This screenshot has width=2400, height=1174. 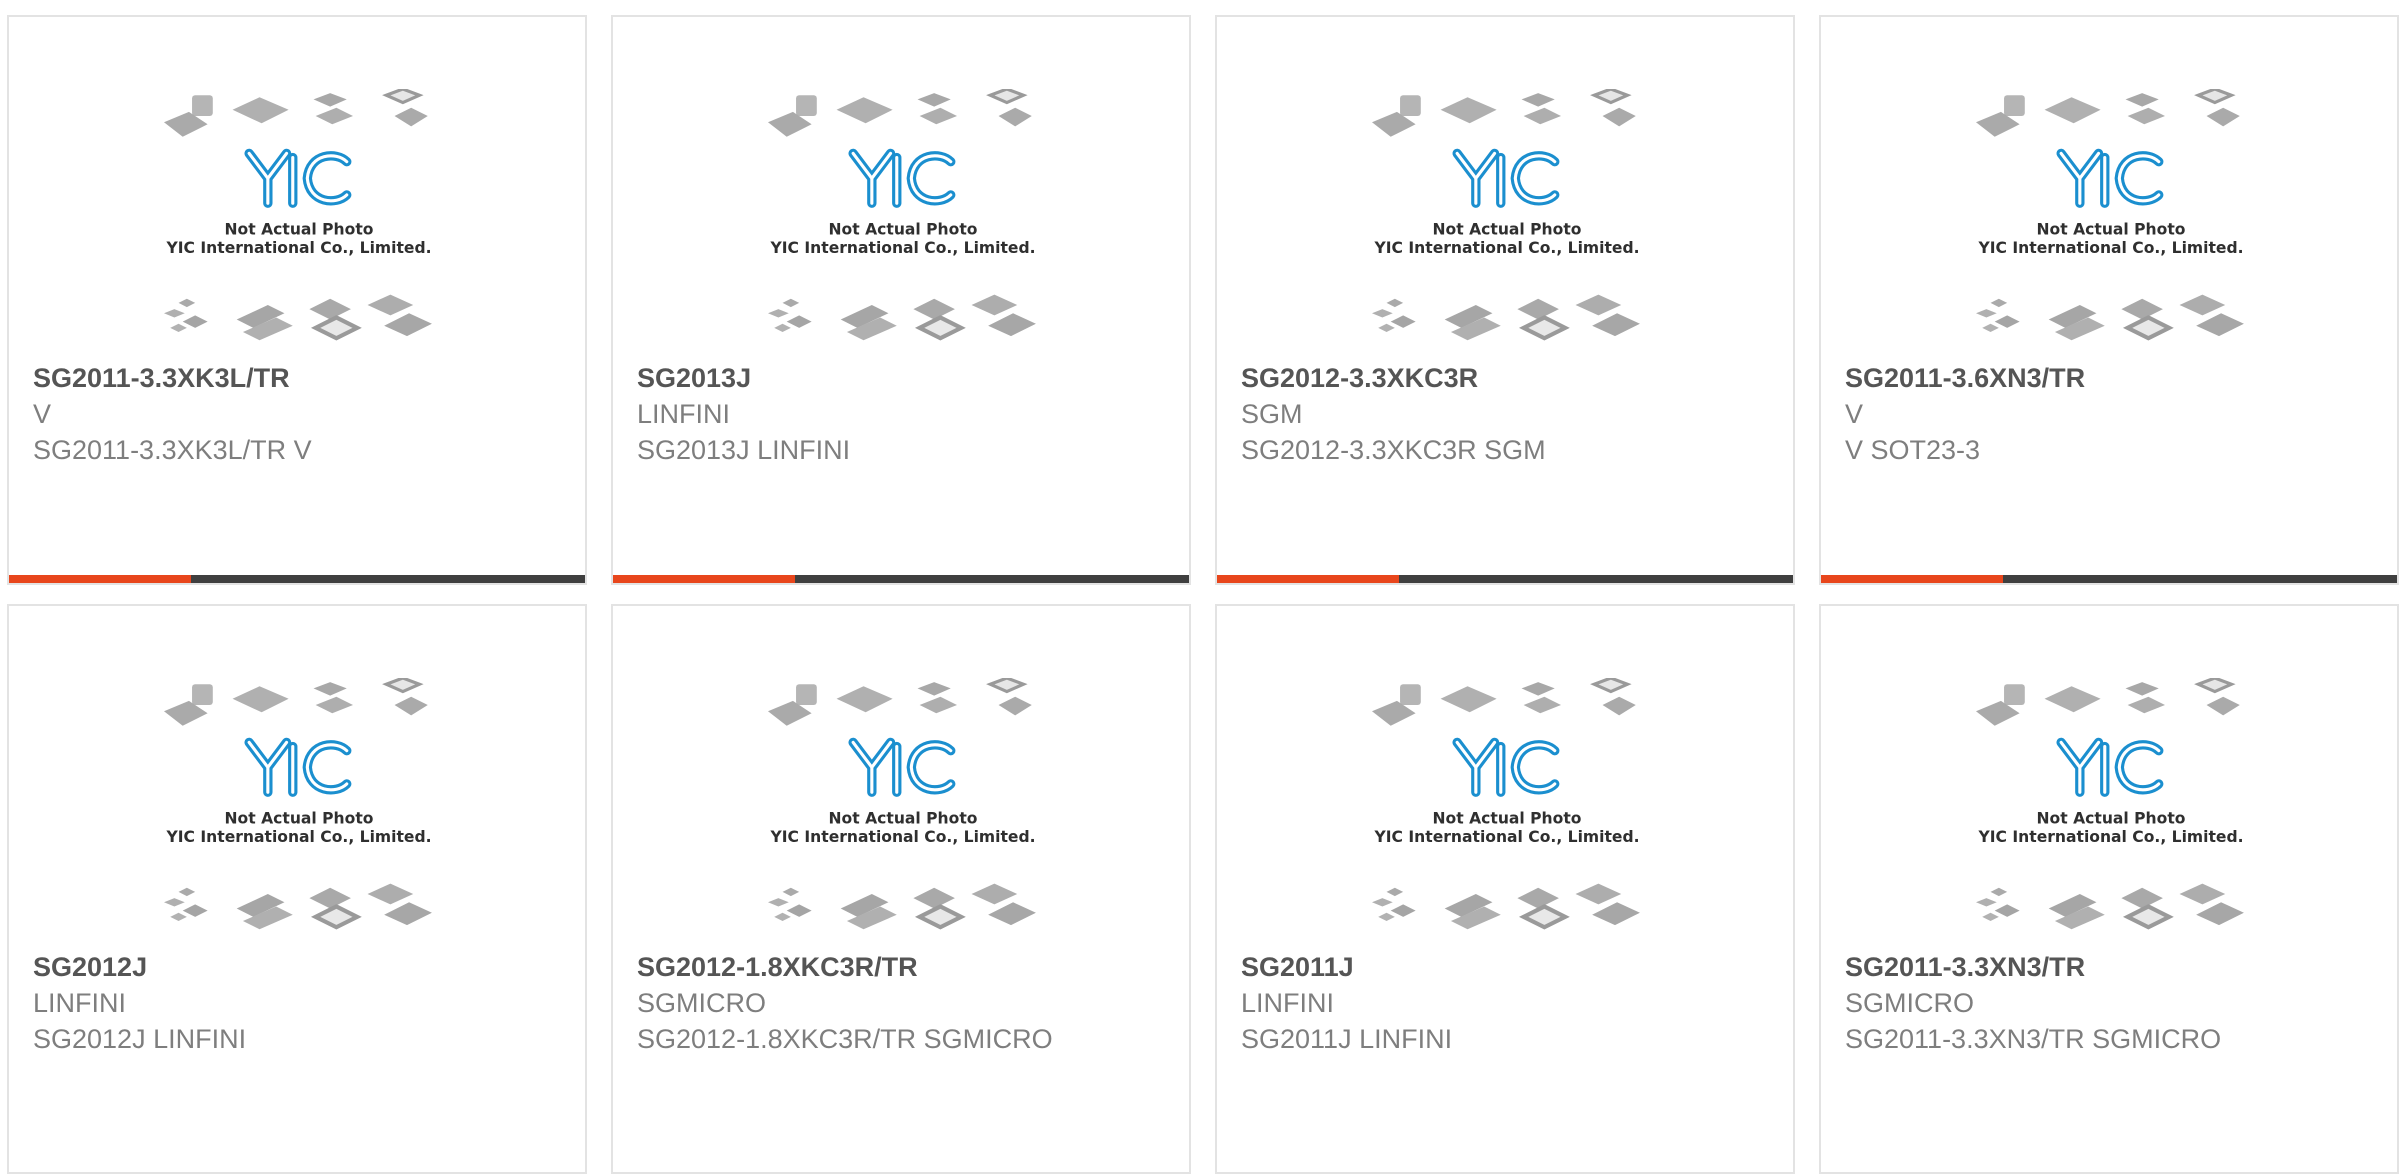 I want to click on product-info: SG2012-3.3XKC3R SGM SG2012-3.3XKC3R SGM, so click(x=1509, y=414).